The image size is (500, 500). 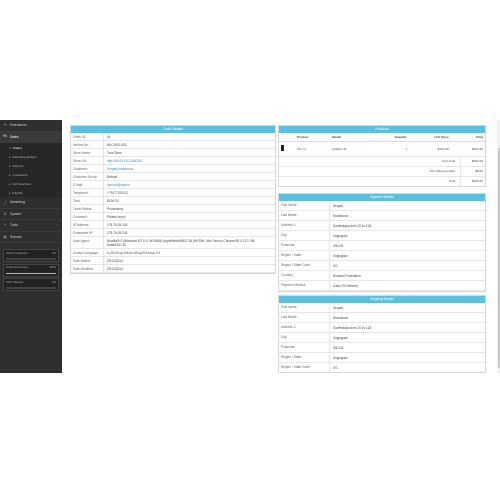 What do you see at coordinates (134, 252) in the screenshot?
I see `detail-value: ru-RU,ru;q=0.8,en-US;q=0.6,en;q=0.4` at bounding box center [134, 252].